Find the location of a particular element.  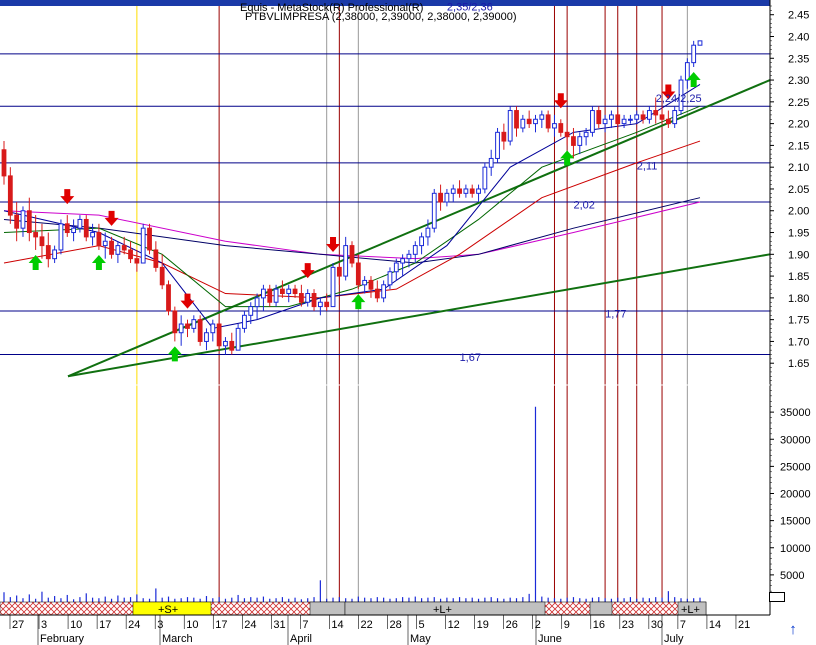

date-tick-label: 2 is located at coordinates (538, 625).